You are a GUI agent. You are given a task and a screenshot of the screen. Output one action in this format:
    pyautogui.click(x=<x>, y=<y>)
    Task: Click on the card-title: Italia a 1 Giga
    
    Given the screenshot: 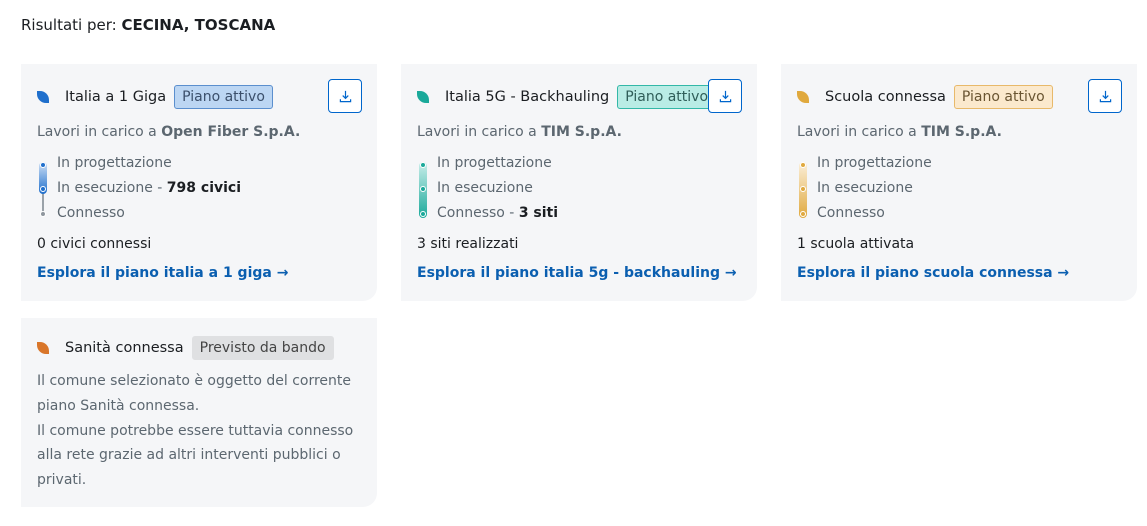 What is the action you would take?
    pyautogui.click(x=116, y=97)
    